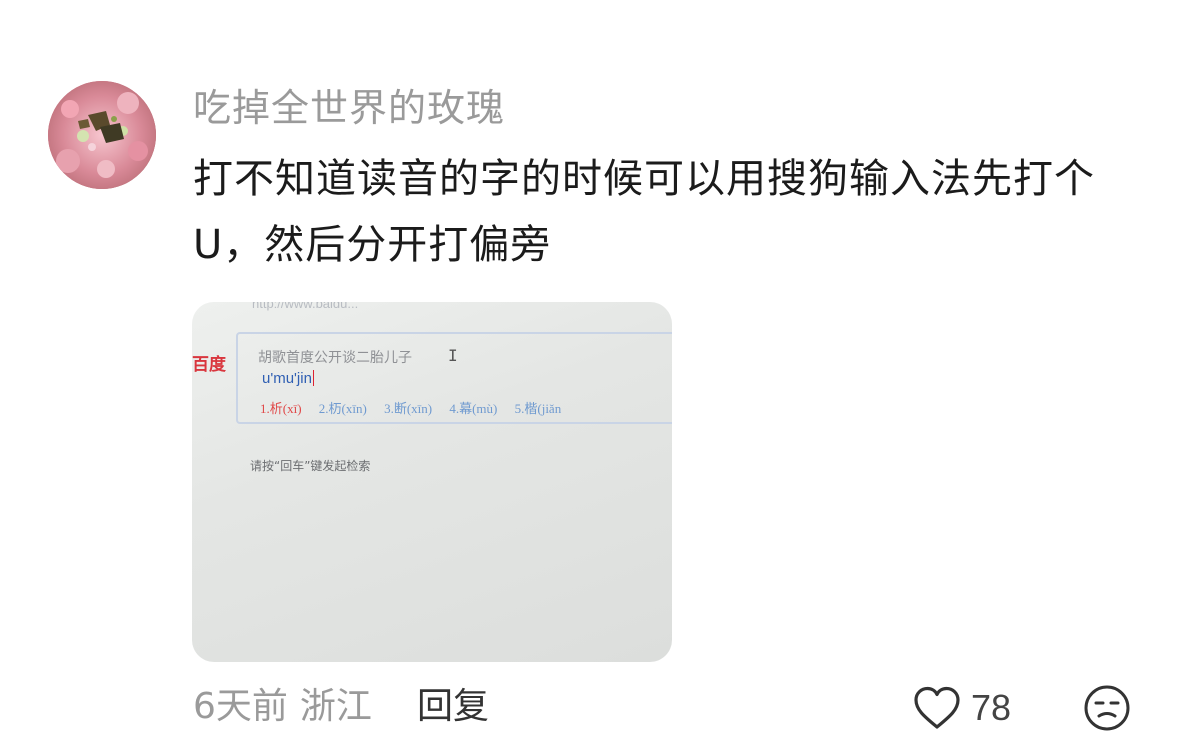 This screenshot has width=1179, height=754. What do you see at coordinates (335, 358) in the screenshot?
I see `search-query: 胡歌首度公开谈二胎儿子` at bounding box center [335, 358].